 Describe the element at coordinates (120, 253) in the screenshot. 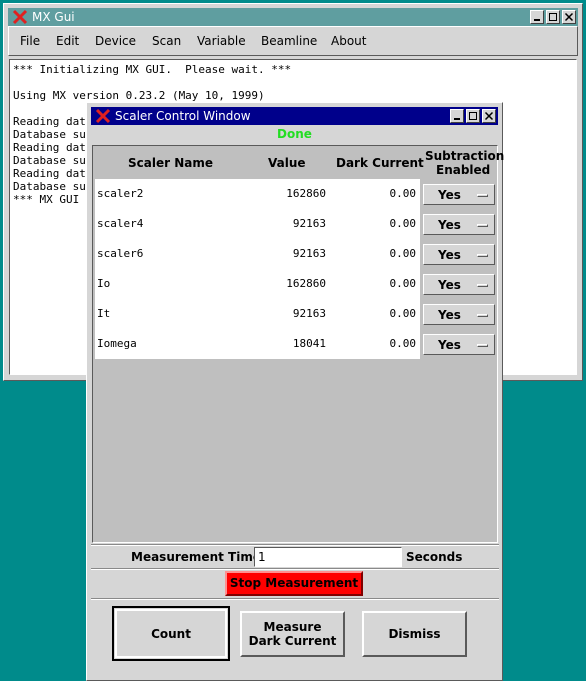

I see `scaler-name: scaler6` at that location.